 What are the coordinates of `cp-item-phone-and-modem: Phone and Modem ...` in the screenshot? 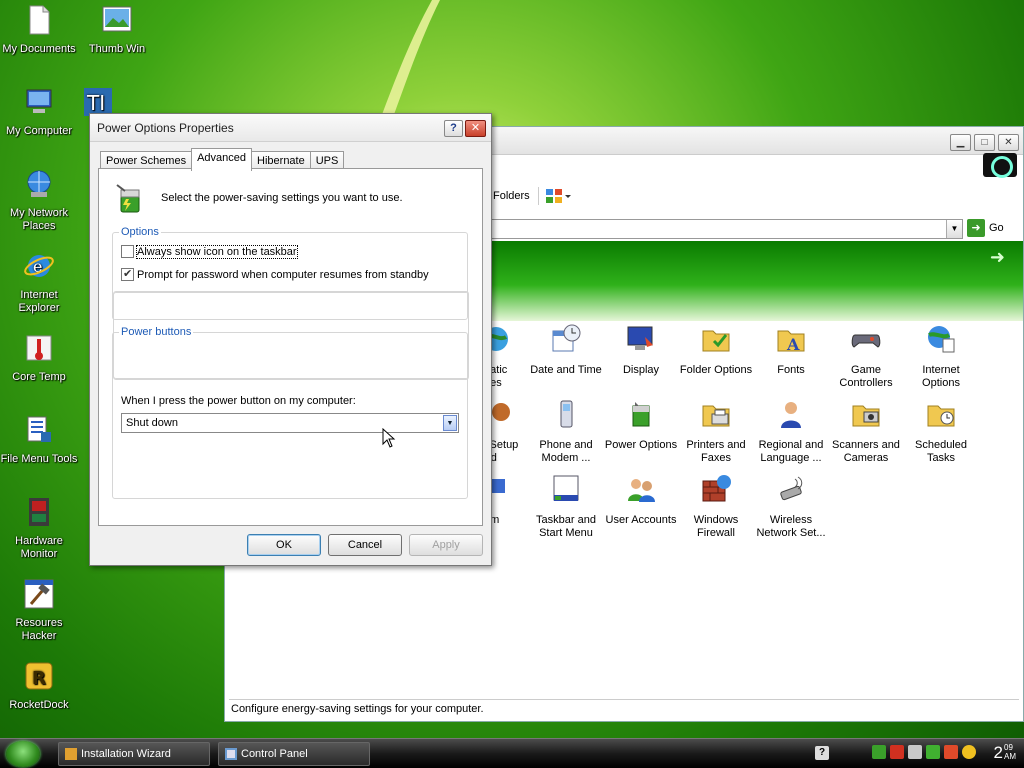 It's located at (566, 431).